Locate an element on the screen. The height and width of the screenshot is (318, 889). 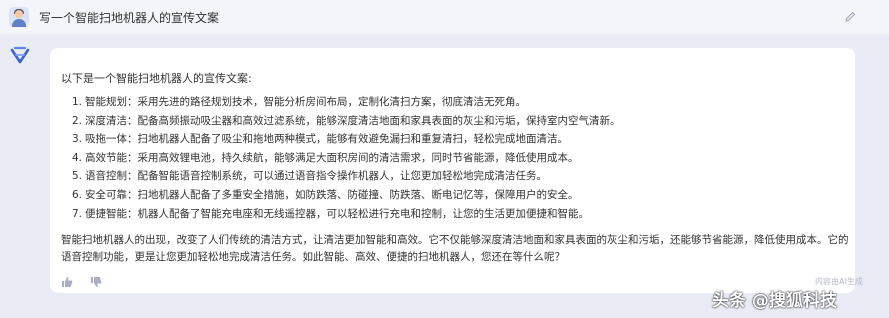
thumb-up-icon is located at coordinates (67, 282).